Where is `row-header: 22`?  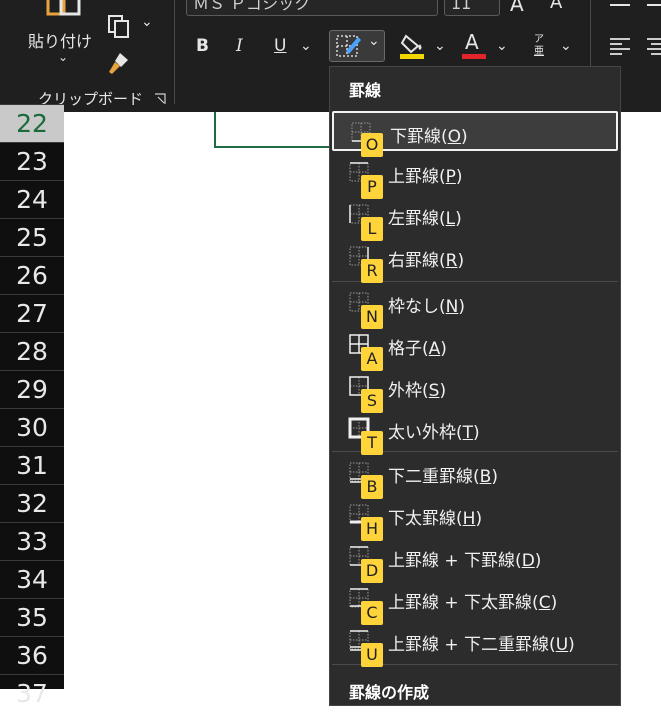 row-header: 22 is located at coordinates (32, 123).